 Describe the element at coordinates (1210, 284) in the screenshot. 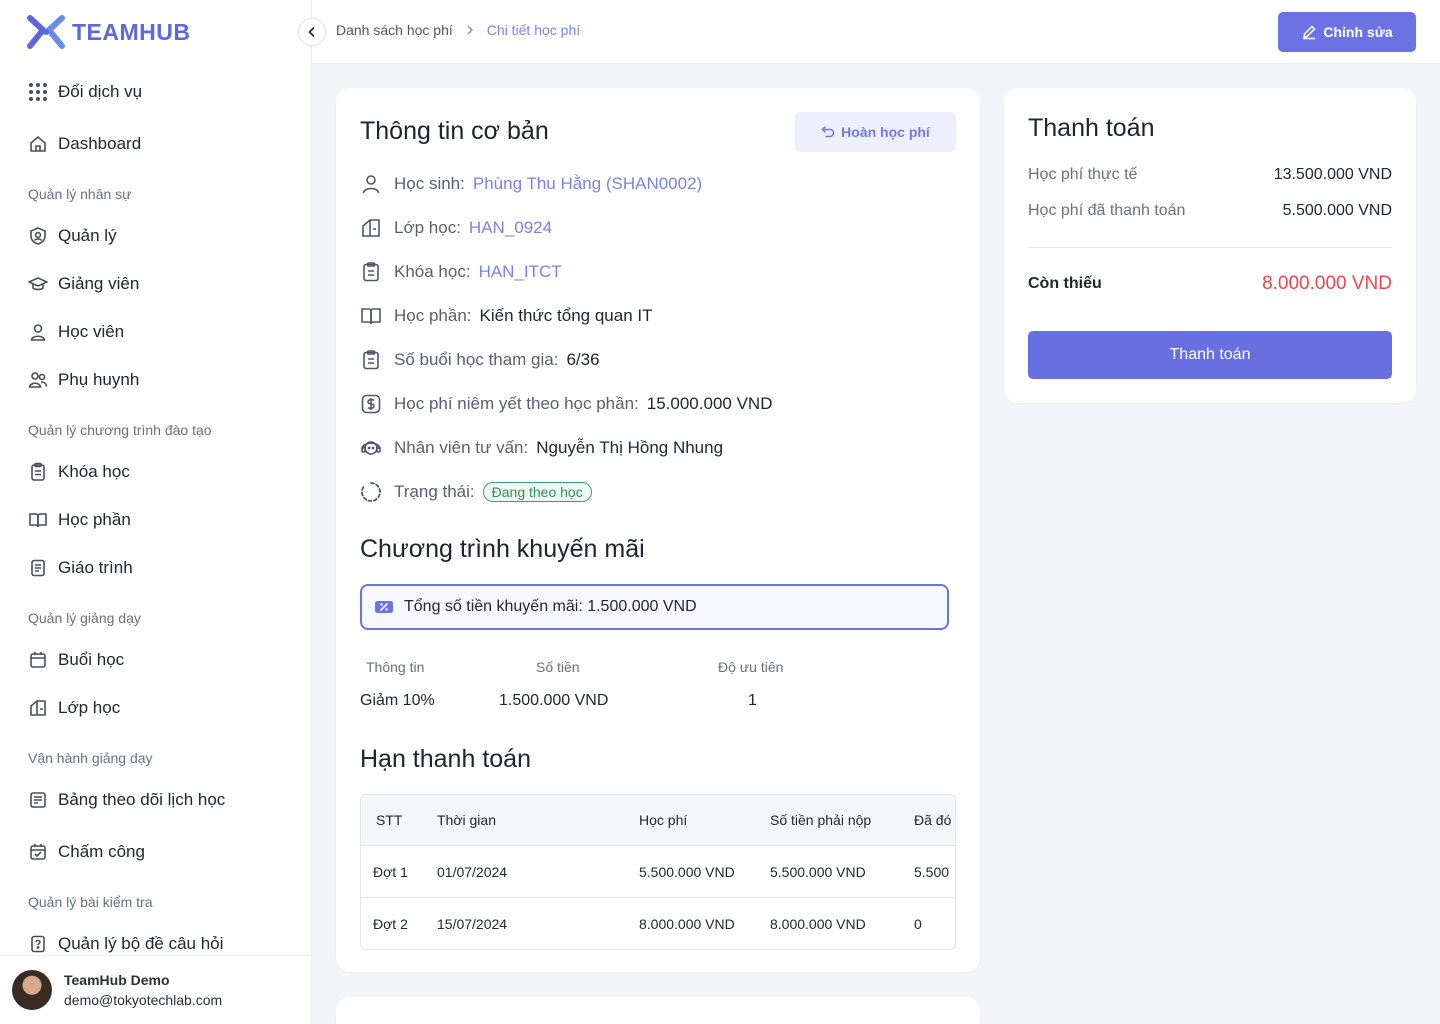

I see `remaining-row: Còn thiếu 8.000.000 VND` at that location.